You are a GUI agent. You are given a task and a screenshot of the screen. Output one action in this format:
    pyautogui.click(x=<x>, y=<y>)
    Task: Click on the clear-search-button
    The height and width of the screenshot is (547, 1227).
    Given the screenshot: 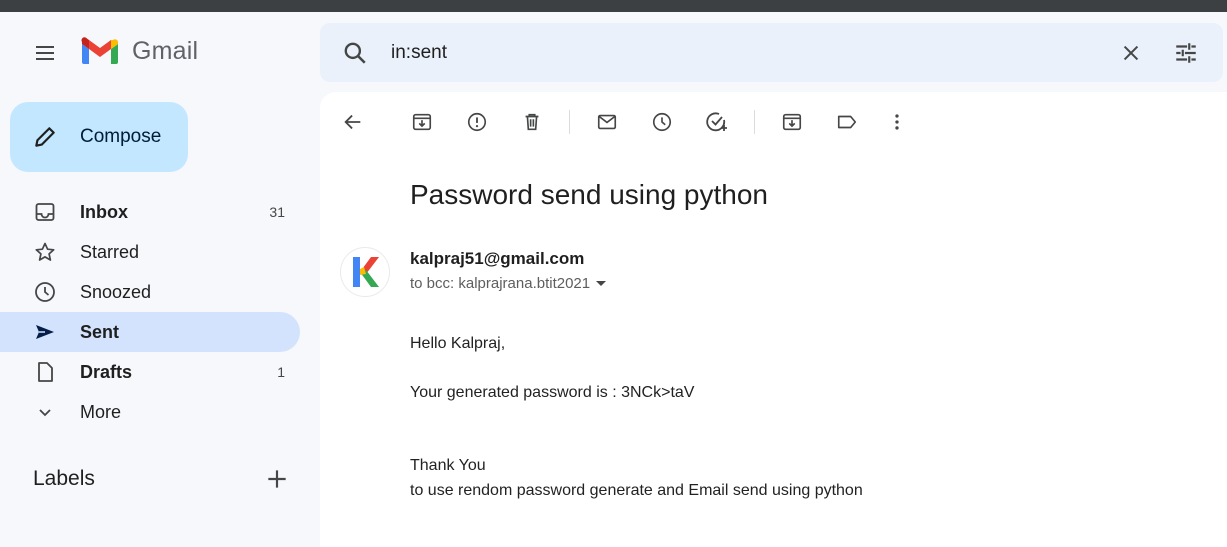 What is the action you would take?
    pyautogui.click(x=1131, y=53)
    